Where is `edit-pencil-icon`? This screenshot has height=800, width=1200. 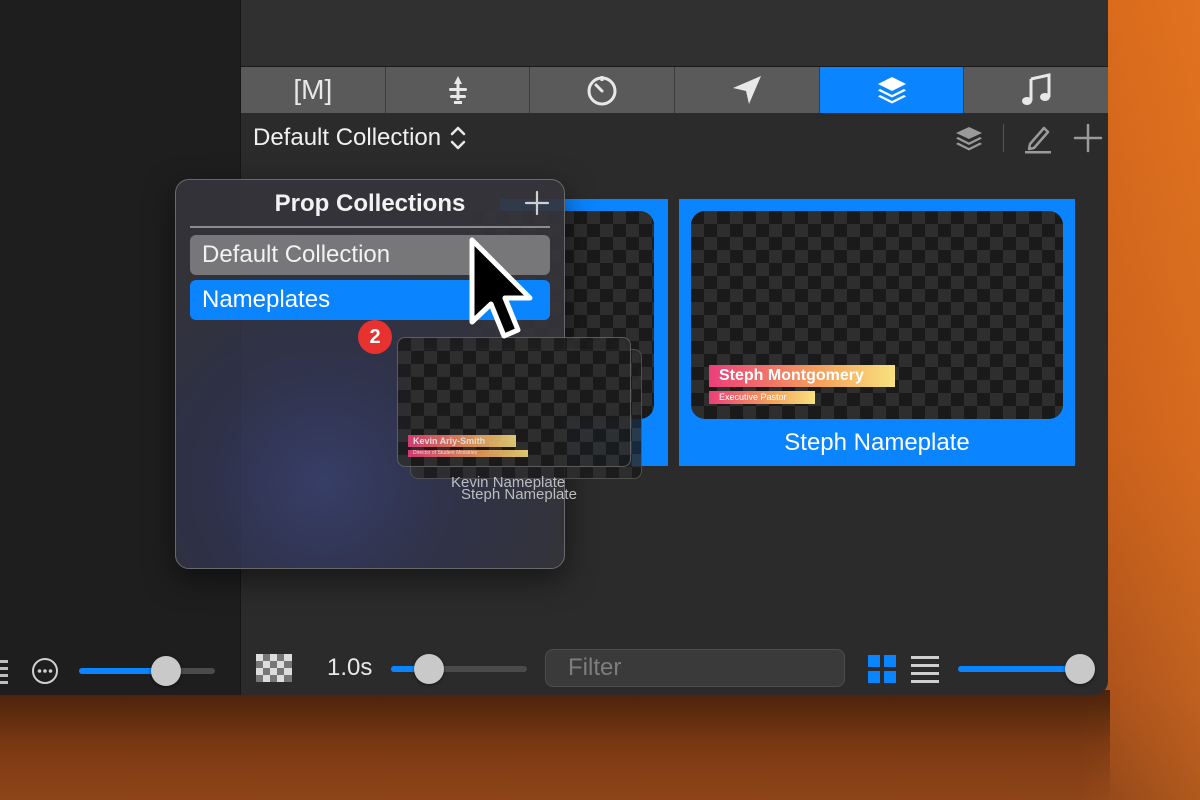 edit-pencil-icon is located at coordinates (1038, 138).